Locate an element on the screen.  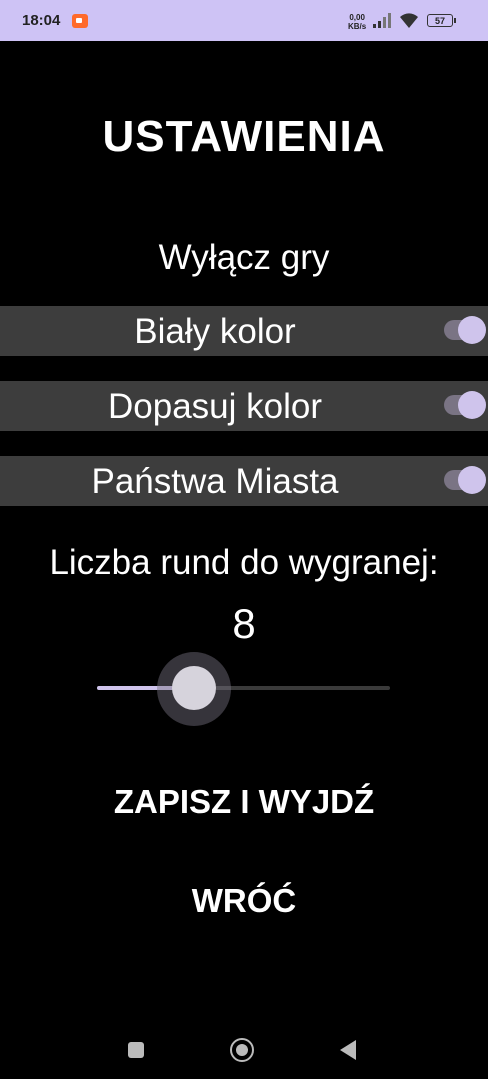
recents-icon is located at coordinates (136, 1050).